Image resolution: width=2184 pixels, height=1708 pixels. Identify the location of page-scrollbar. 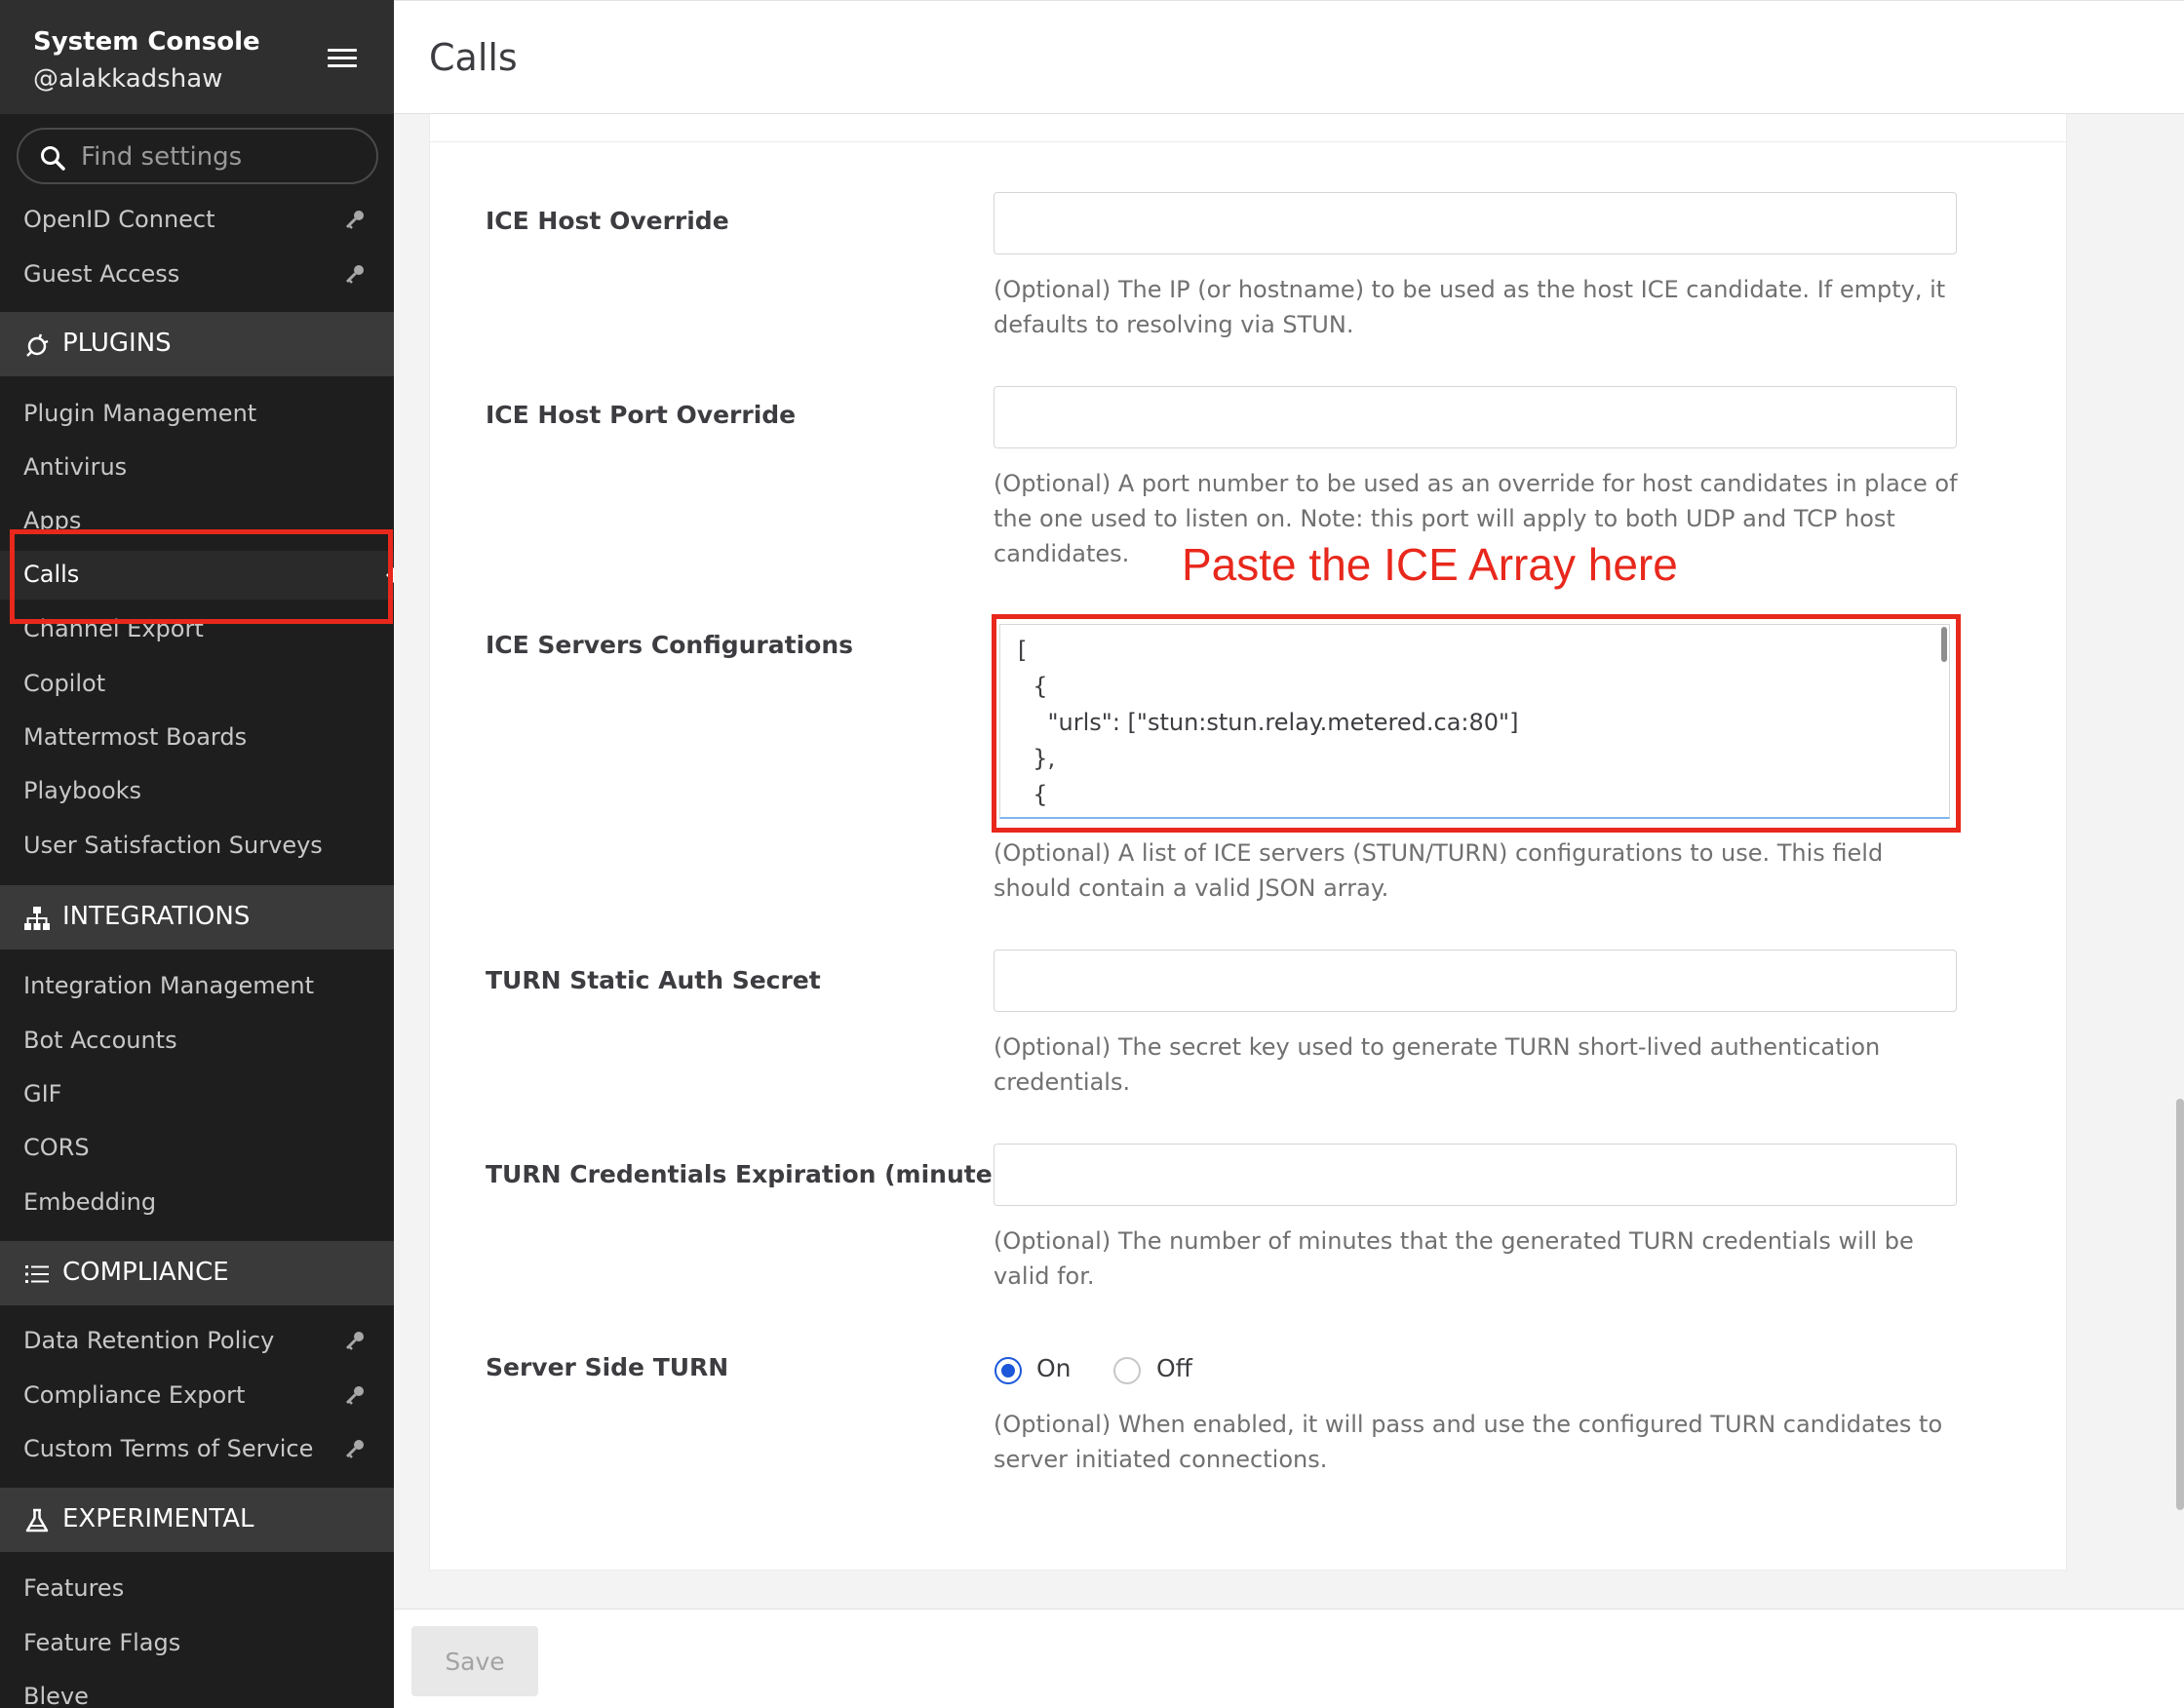
(2180, 1304).